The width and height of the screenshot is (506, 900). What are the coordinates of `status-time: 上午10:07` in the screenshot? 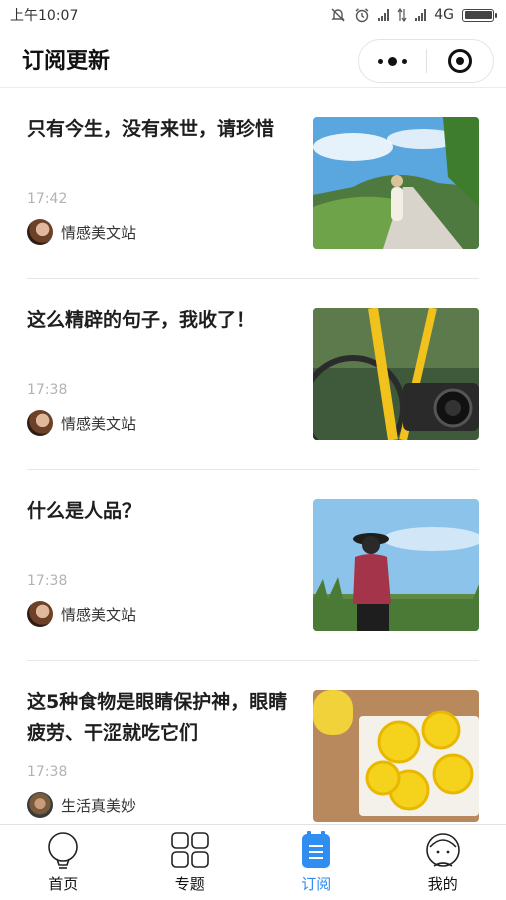 It's located at (44, 16).